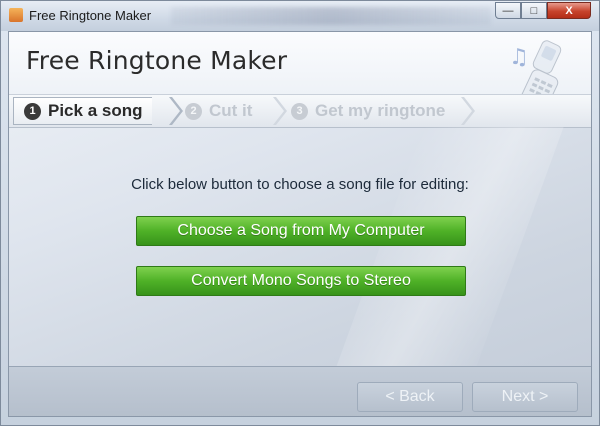 This screenshot has width=600, height=426. I want to click on minimize-icon: —, so click(508, 10).